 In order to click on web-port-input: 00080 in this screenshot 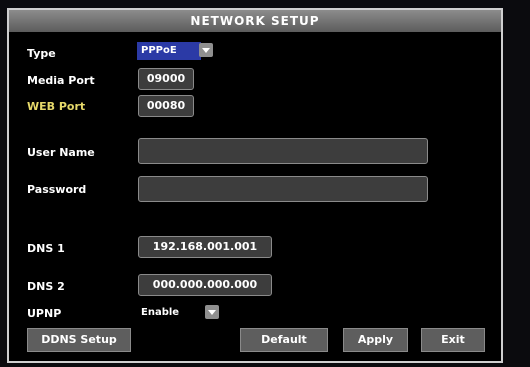, I will do `click(166, 106)`.